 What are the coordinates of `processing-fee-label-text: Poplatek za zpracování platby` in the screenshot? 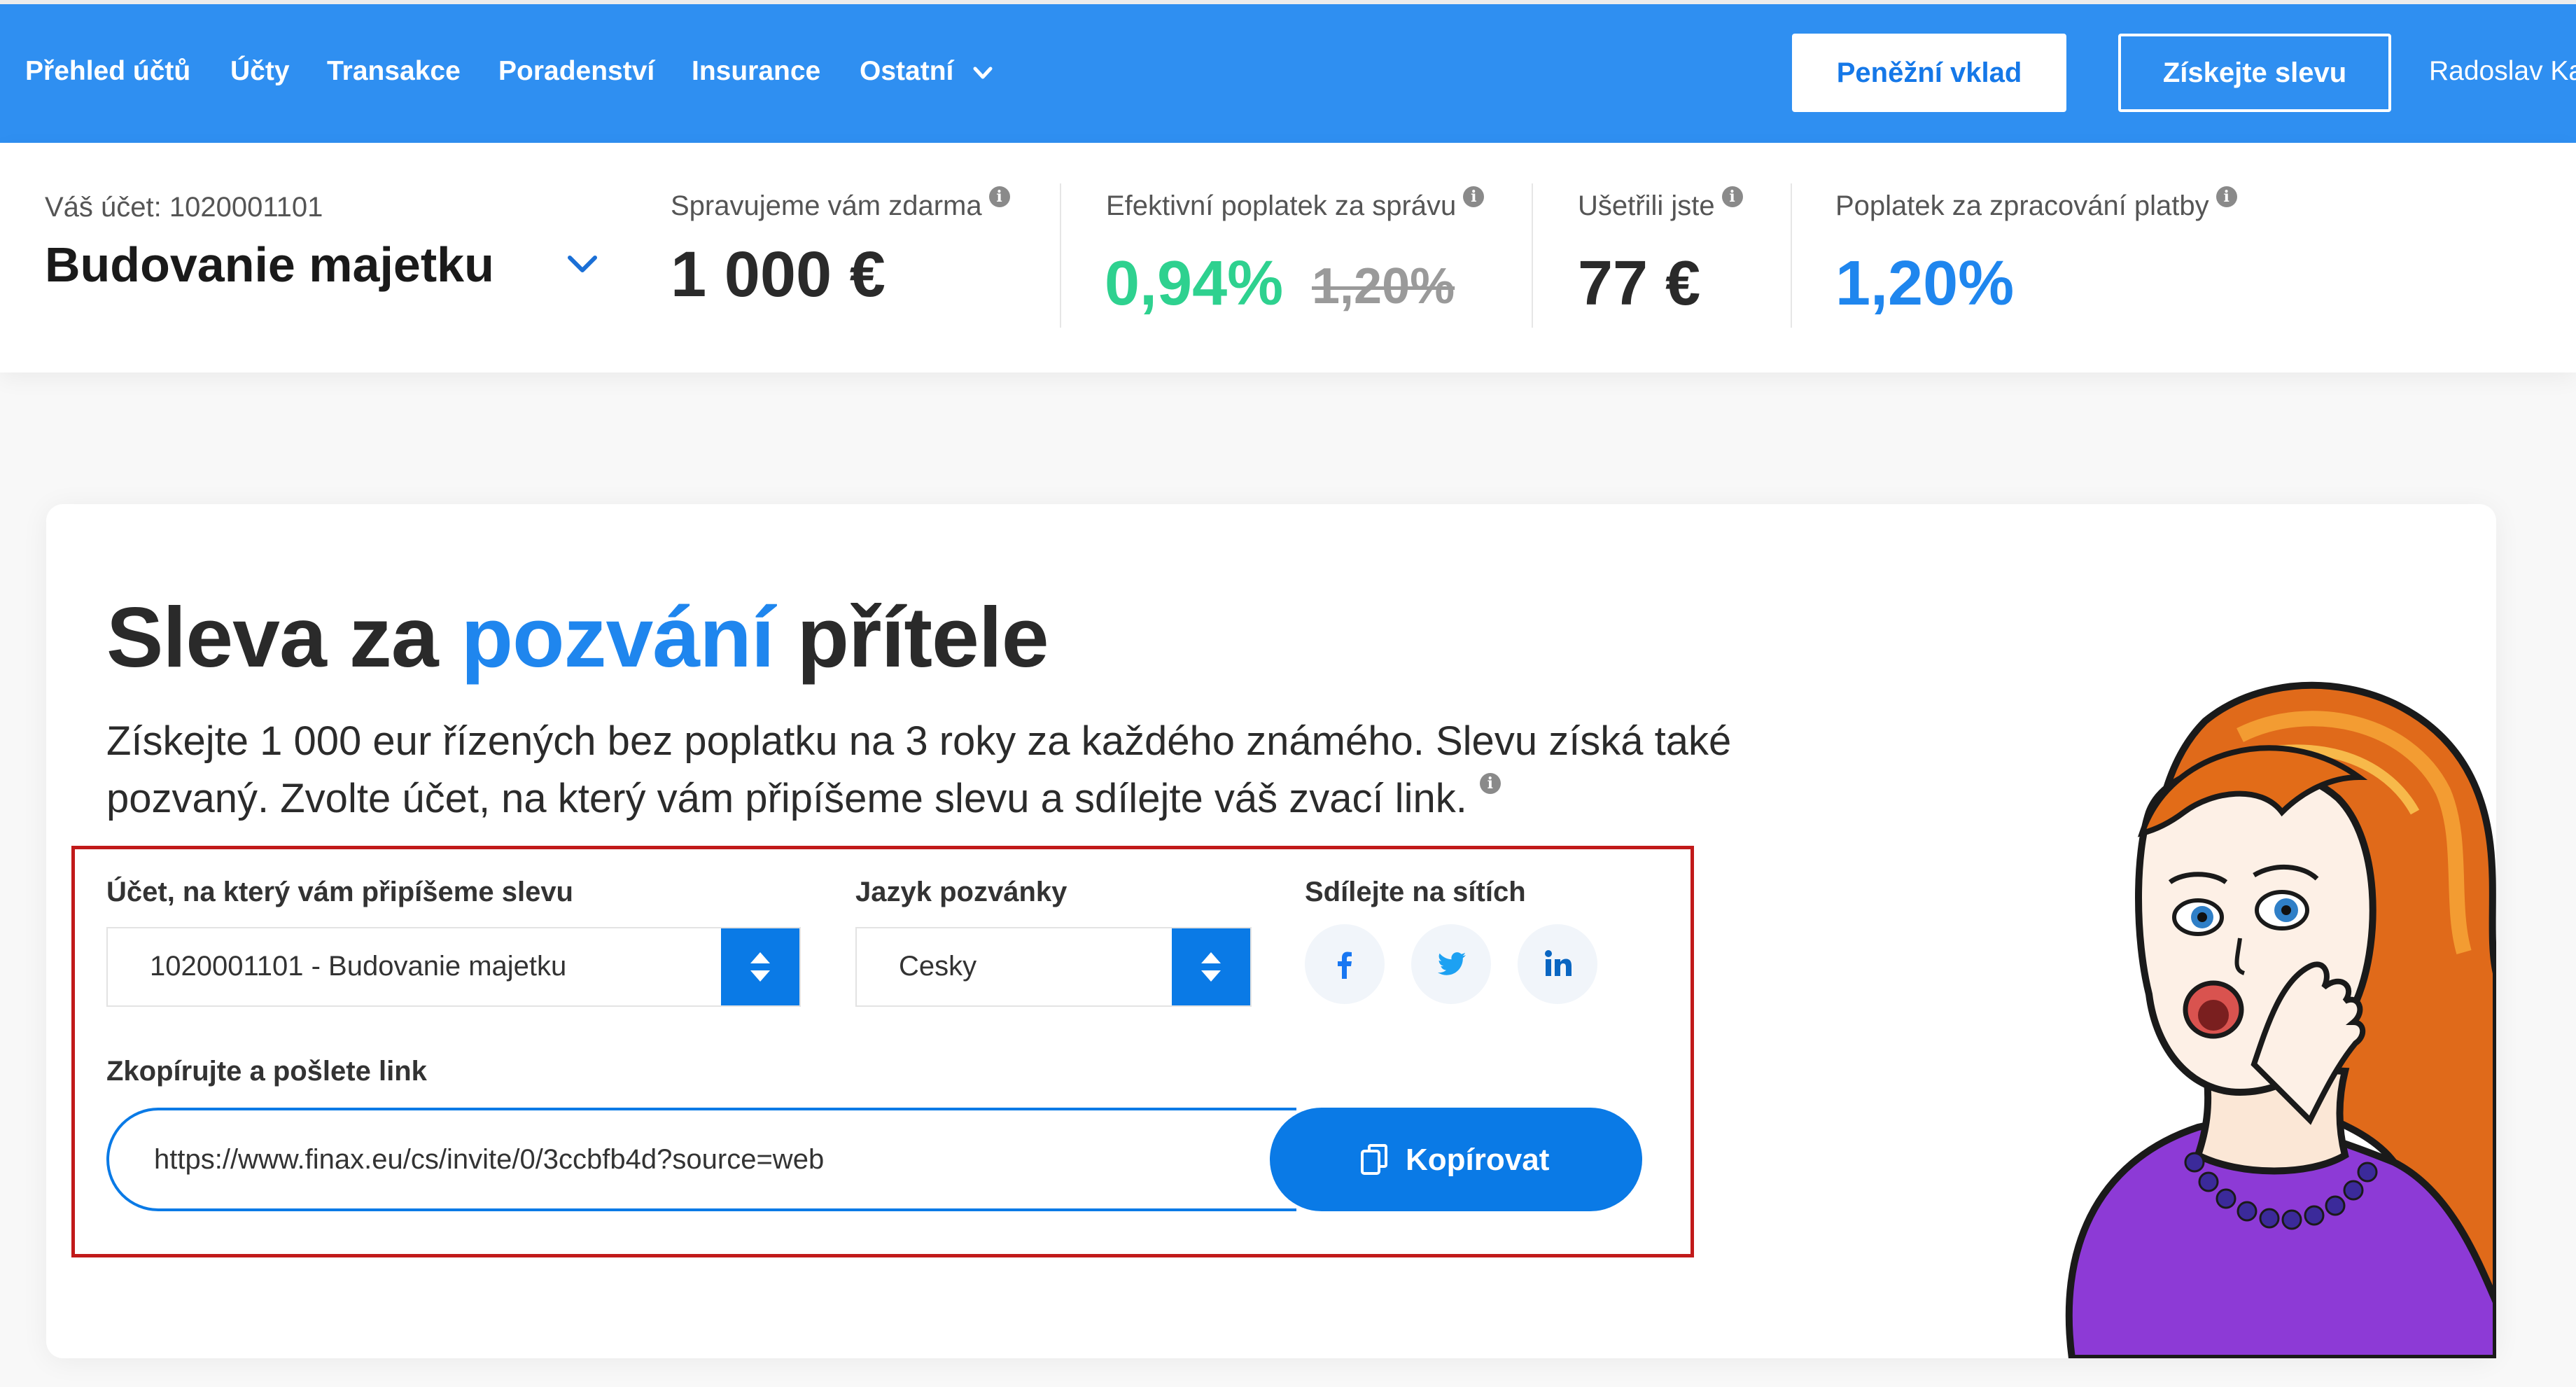 It's located at (2022, 205).